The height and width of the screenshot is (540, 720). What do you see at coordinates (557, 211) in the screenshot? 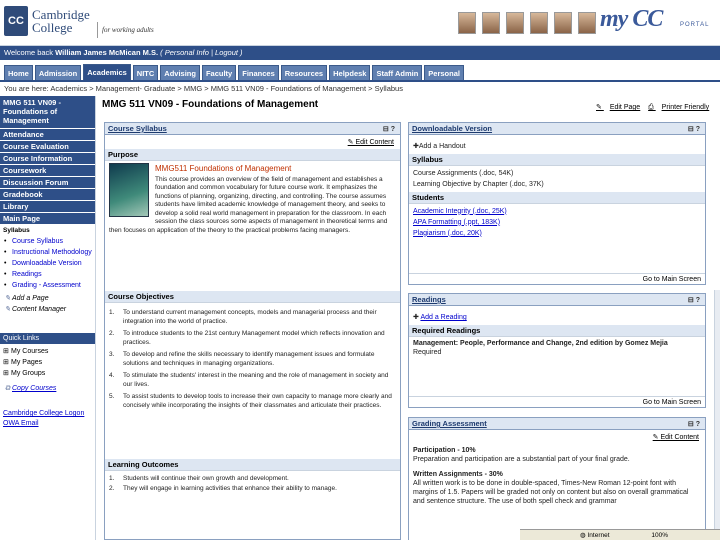
I see `file-link: Academic Integrity (.doc, 25K)` at bounding box center [557, 211].